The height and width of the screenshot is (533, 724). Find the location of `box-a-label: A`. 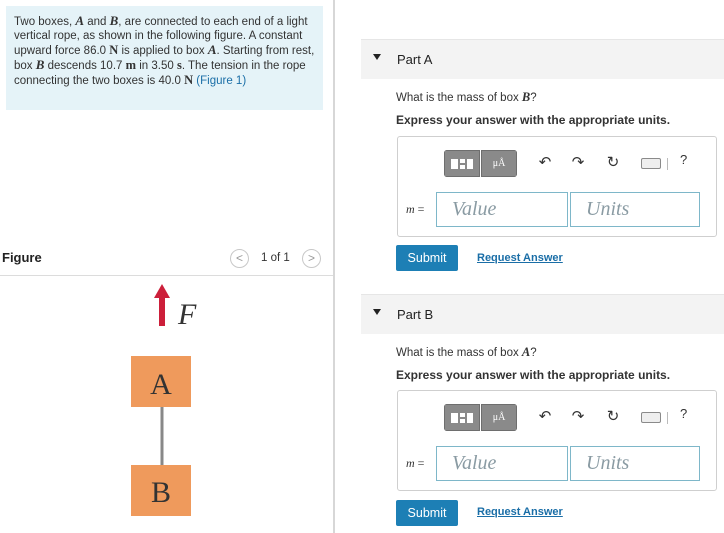

box-a-label: A is located at coordinates (161, 384).